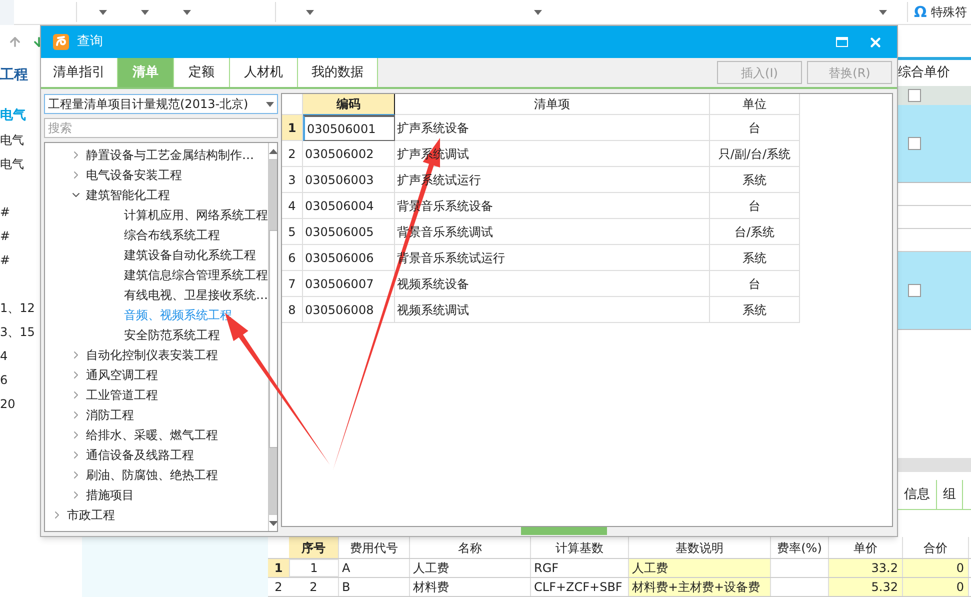 This screenshot has width=971, height=597. Describe the element at coordinates (161, 128) in the screenshot. I see `search-field: 搜索` at that location.